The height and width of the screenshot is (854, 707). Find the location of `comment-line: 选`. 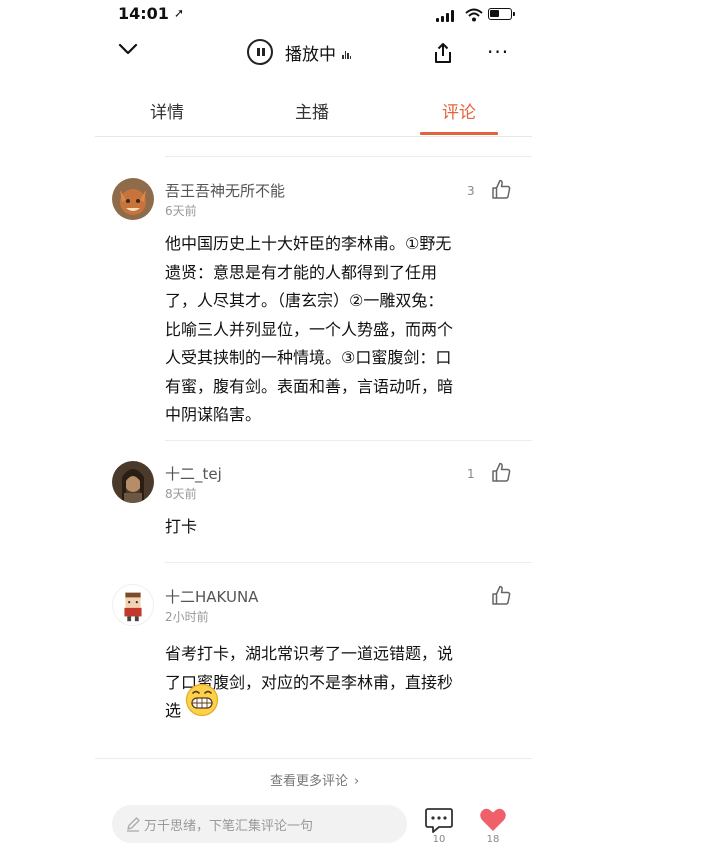

comment-line: 选 is located at coordinates (173, 710).